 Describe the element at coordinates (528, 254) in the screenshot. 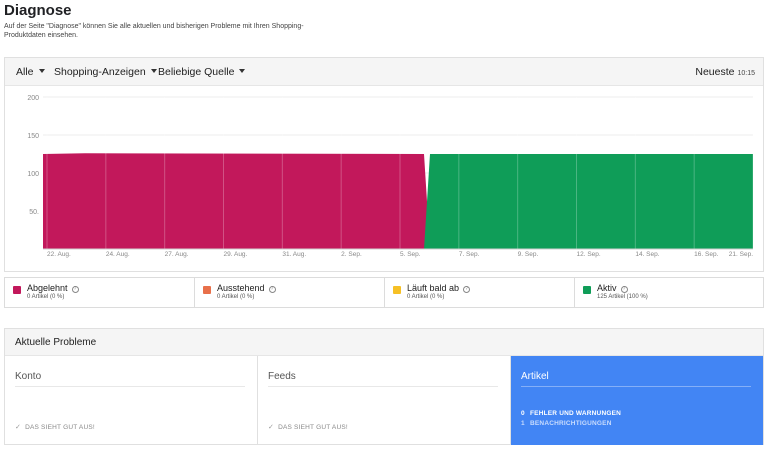

I see `x-tick-label: 9. Sep.` at that location.